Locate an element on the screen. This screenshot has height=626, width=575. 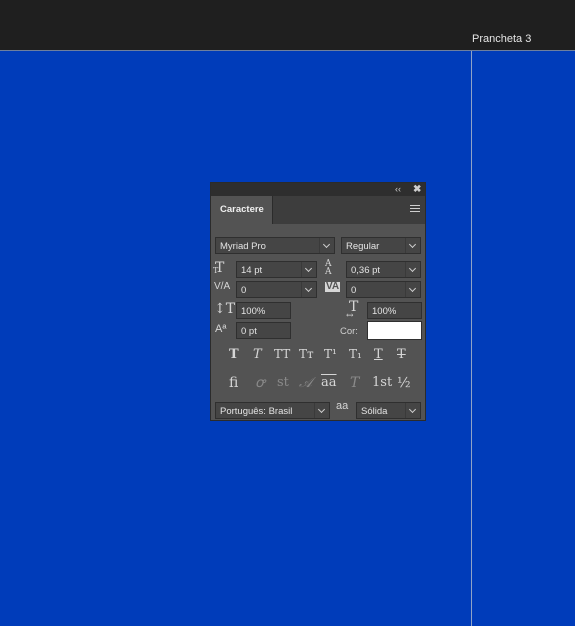
subscript-icon: T₁ is located at coordinates (355, 354).